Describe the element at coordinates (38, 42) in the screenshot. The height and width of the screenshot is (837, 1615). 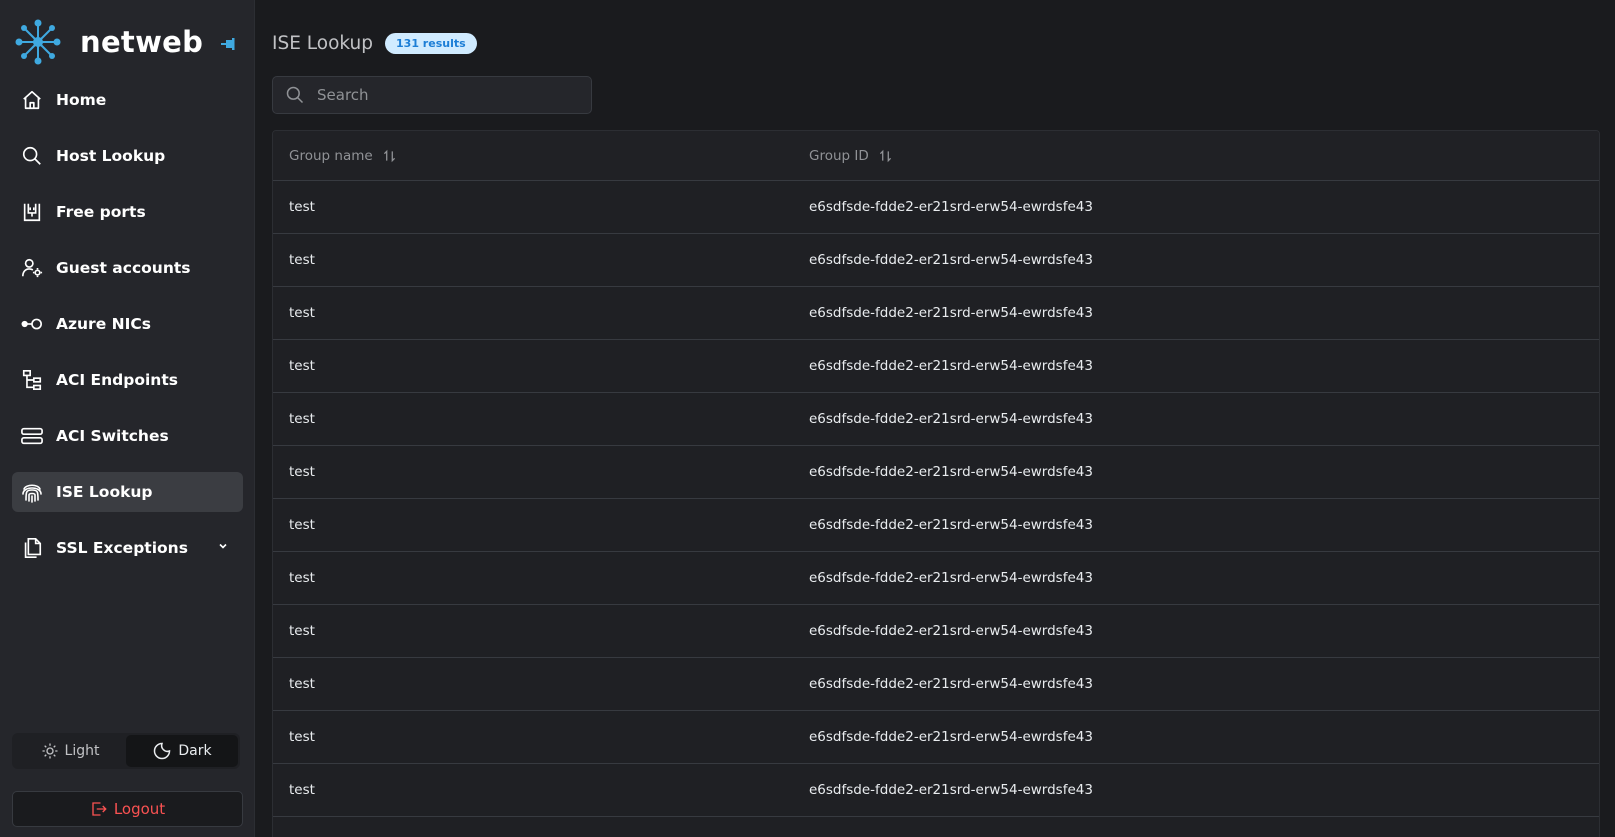
I see `network-logo-icon` at that location.